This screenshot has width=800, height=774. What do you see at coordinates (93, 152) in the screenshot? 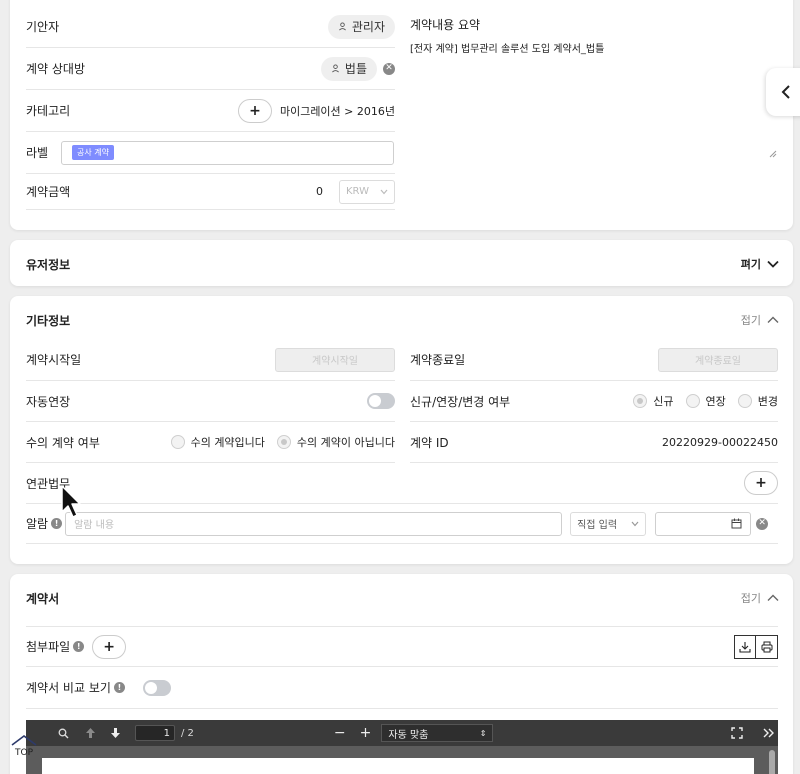
I see `label-tag: 공사 계약` at bounding box center [93, 152].